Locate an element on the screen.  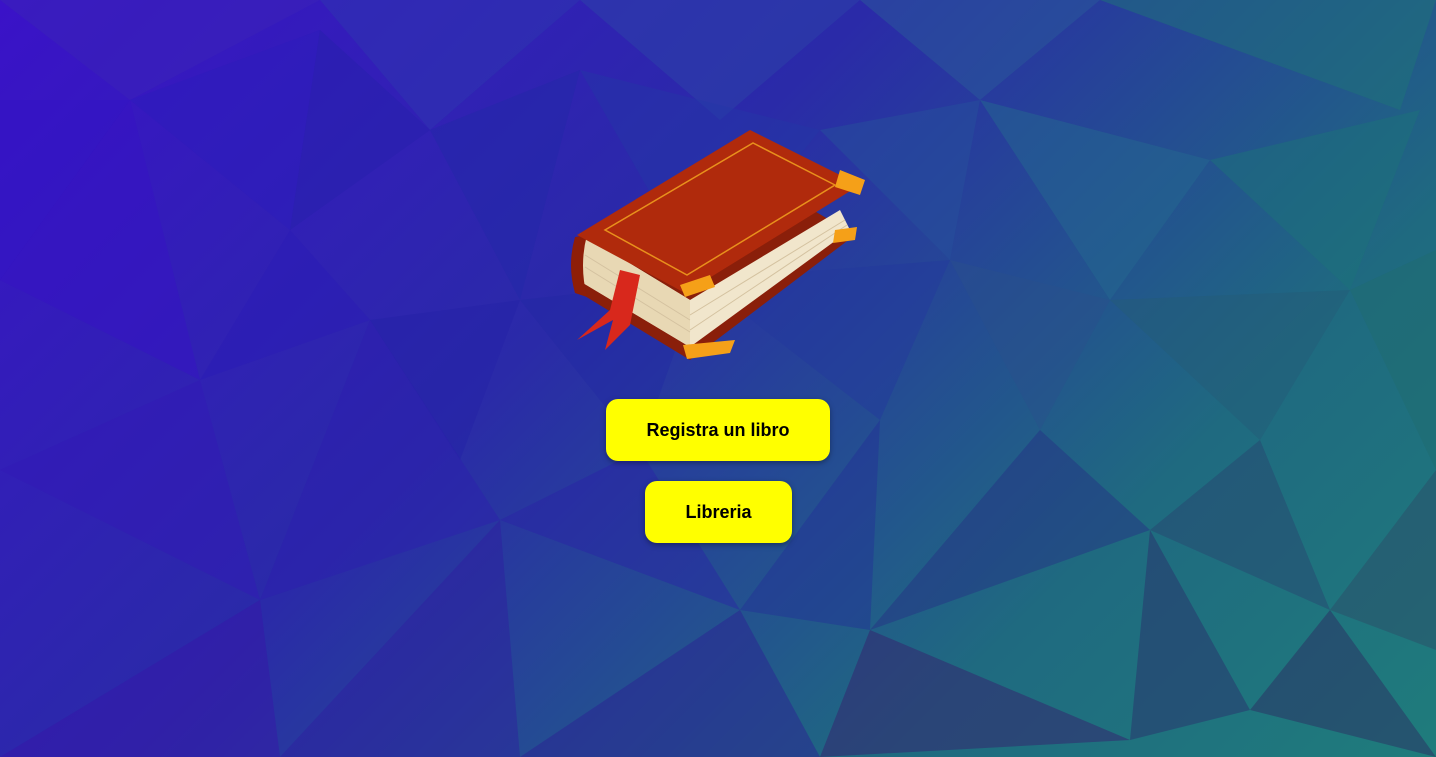
book-icon is located at coordinates (717, 245).